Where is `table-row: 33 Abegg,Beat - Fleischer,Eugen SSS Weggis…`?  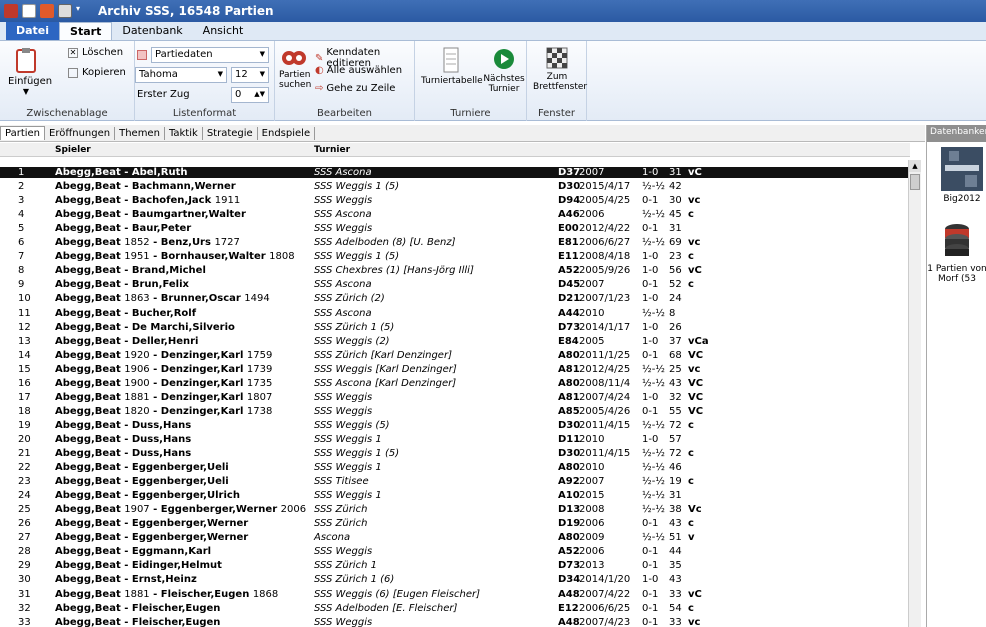 table-row: 33 Abegg,Beat - Fleischer,Eugen SSS Weggis… is located at coordinates (454, 622).